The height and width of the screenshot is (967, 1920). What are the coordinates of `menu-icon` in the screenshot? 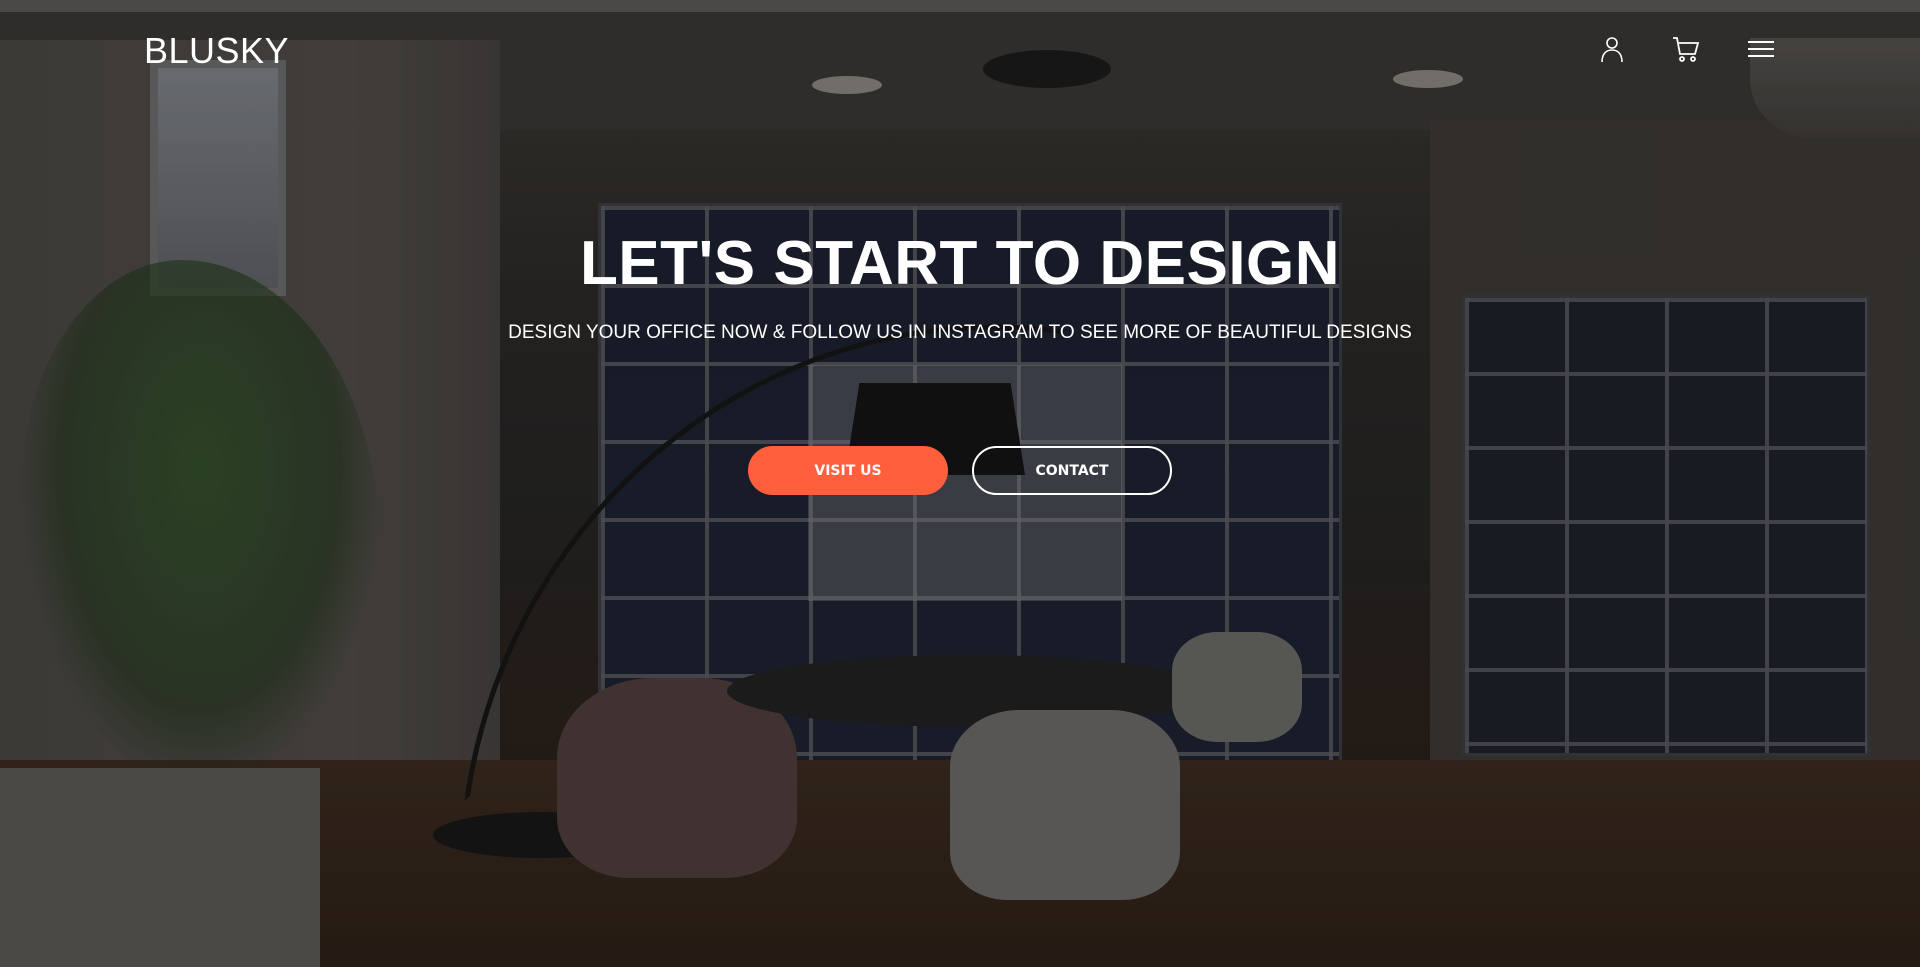 It's located at (1761, 49).